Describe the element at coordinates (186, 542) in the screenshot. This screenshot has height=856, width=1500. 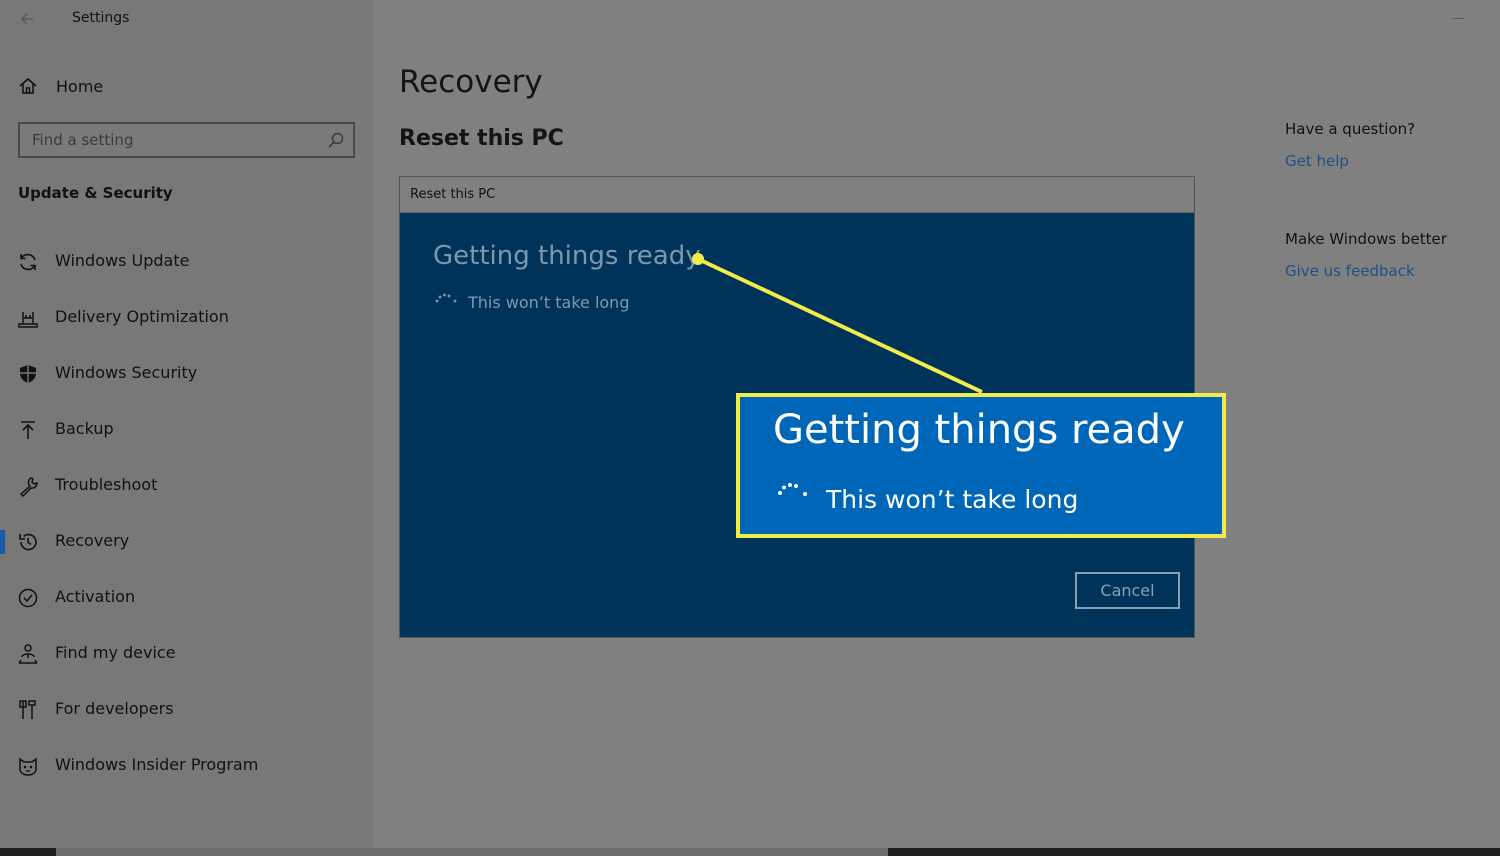
I see `sidebar-item-recovery: Recovery` at that location.